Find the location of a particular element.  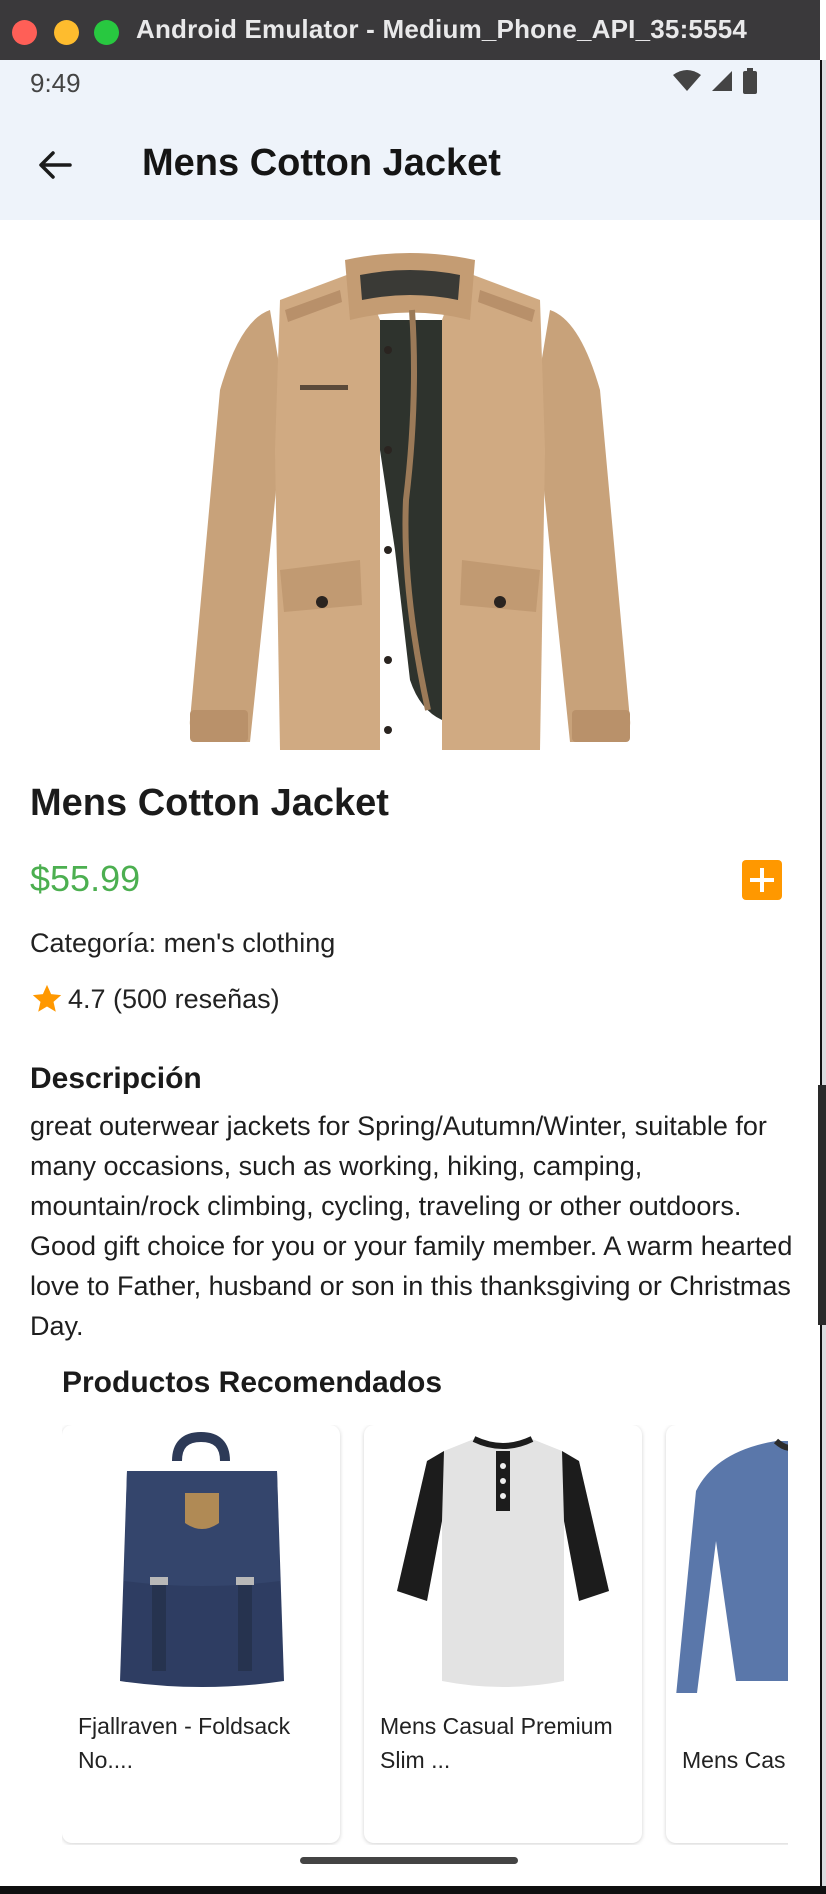

add-to-cart-button is located at coordinates (762, 880).